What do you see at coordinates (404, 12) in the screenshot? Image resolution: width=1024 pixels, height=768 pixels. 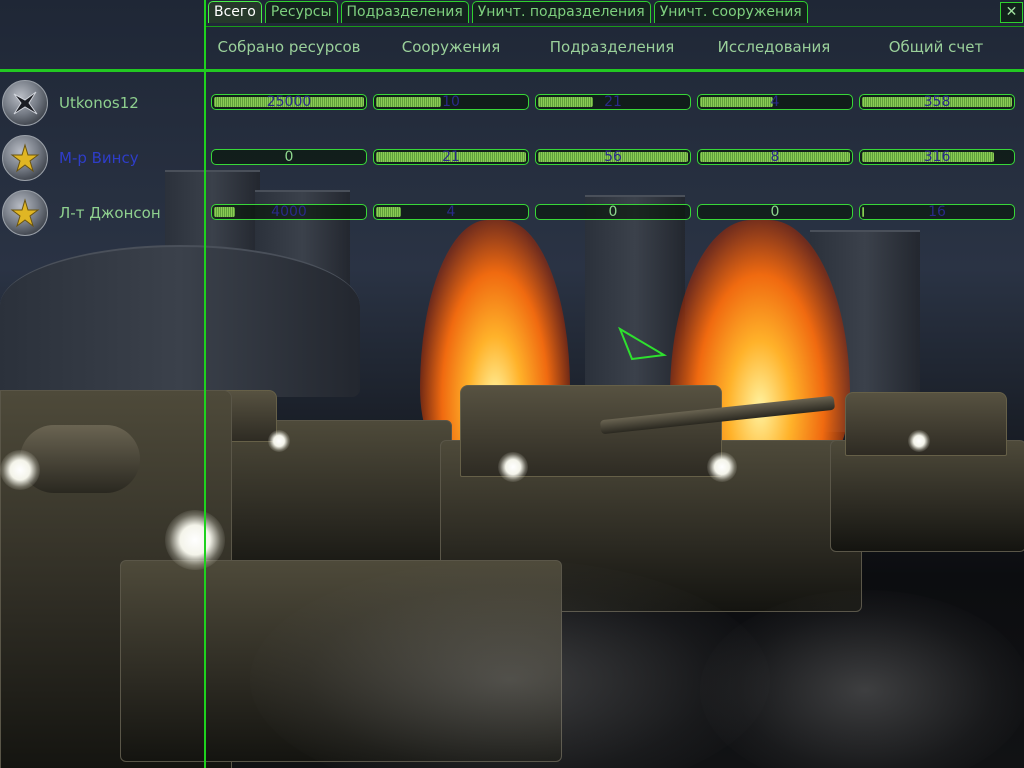 I see `tab-units: Подразделения` at bounding box center [404, 12].